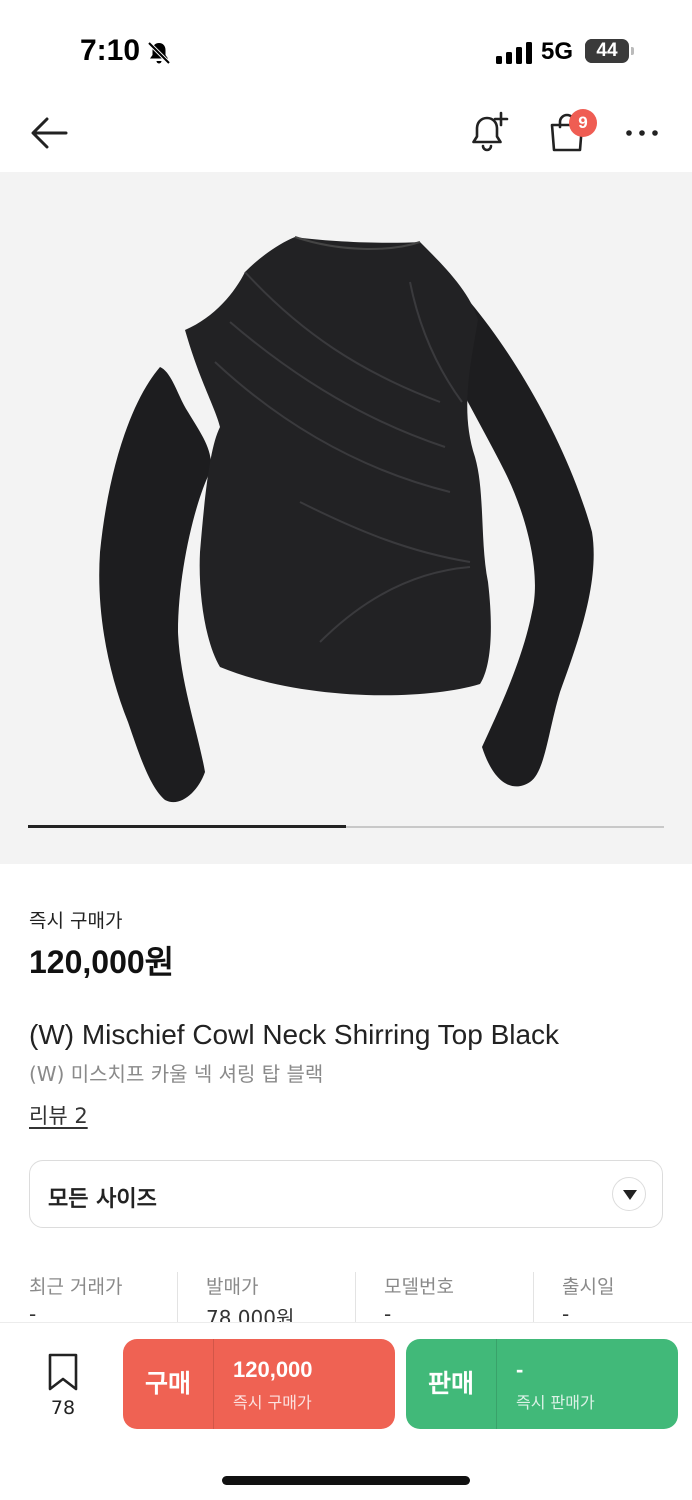 The width and height of the screenshot is (692, 1500). I want to click on buy-price-caption: 즉시 구매가, so click(272, 1402).